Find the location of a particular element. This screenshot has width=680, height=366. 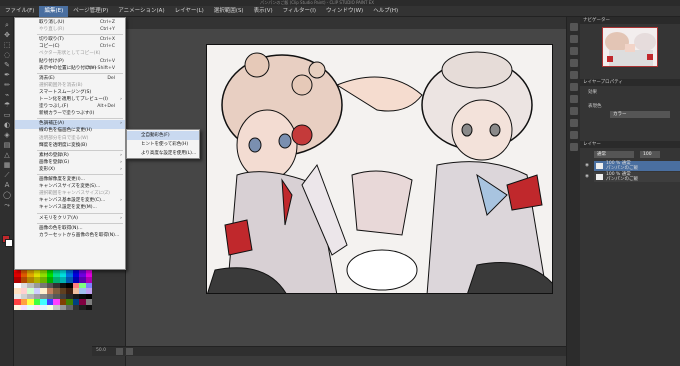

menu-9: ヘルプ(H) is located at coordinates (385, 11).